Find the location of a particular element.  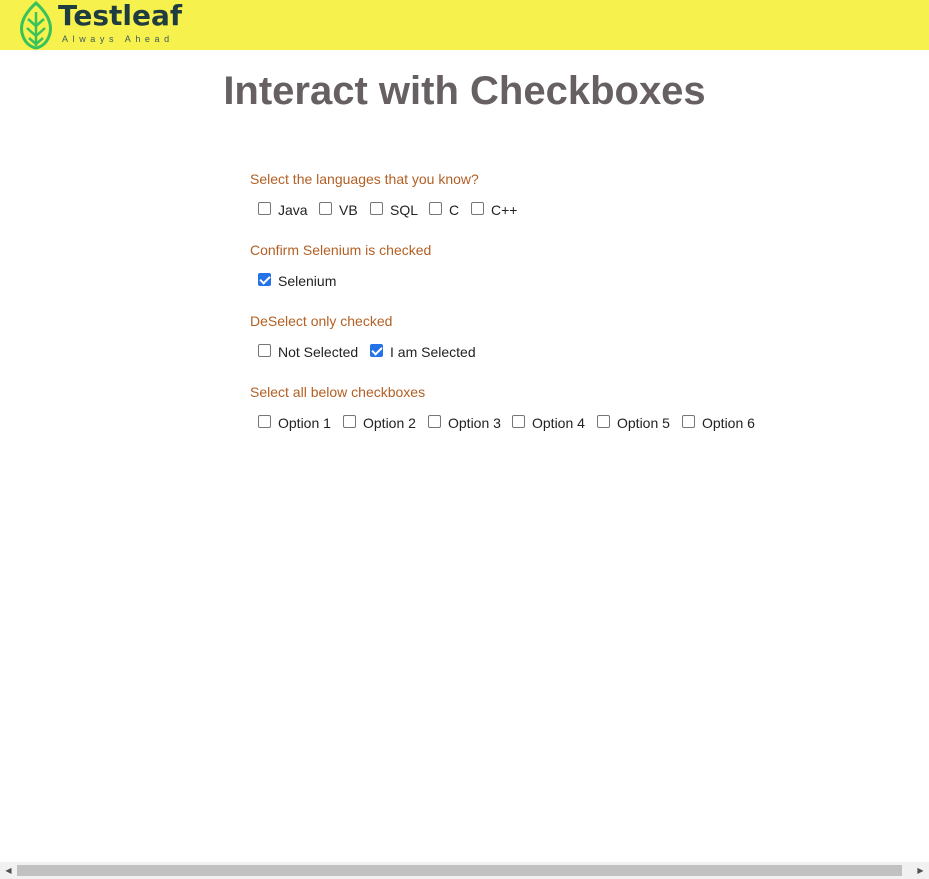

checkbox-label: Selenium is located at coordinates (307, 281).